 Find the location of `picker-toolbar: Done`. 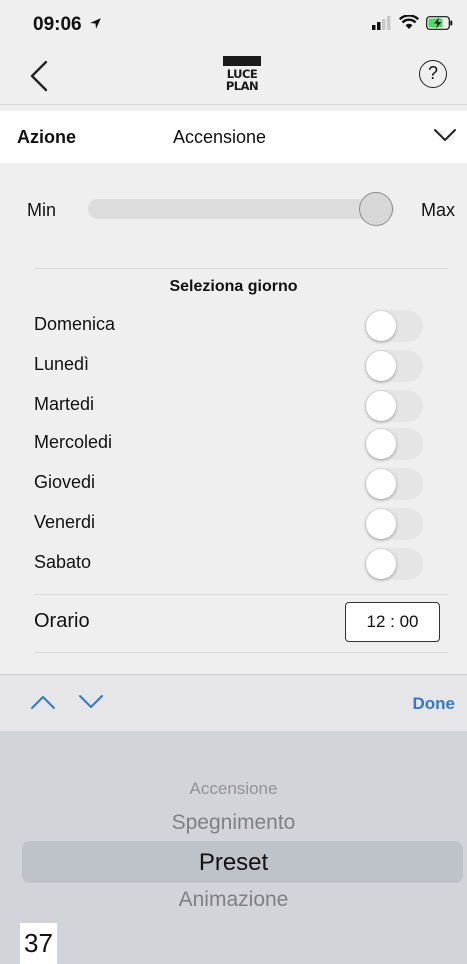

picker-toolbar: Done is located at coordinates (233, 702).